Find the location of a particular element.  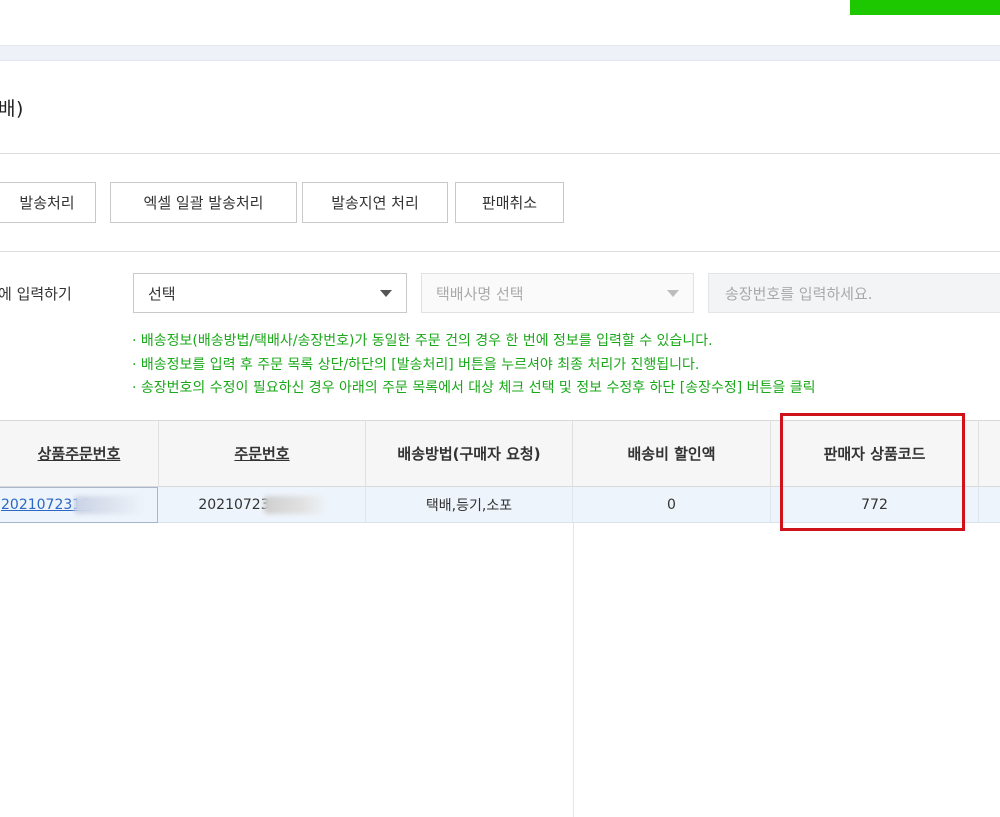

section-title: 배) is located at coordinates (12, 109).